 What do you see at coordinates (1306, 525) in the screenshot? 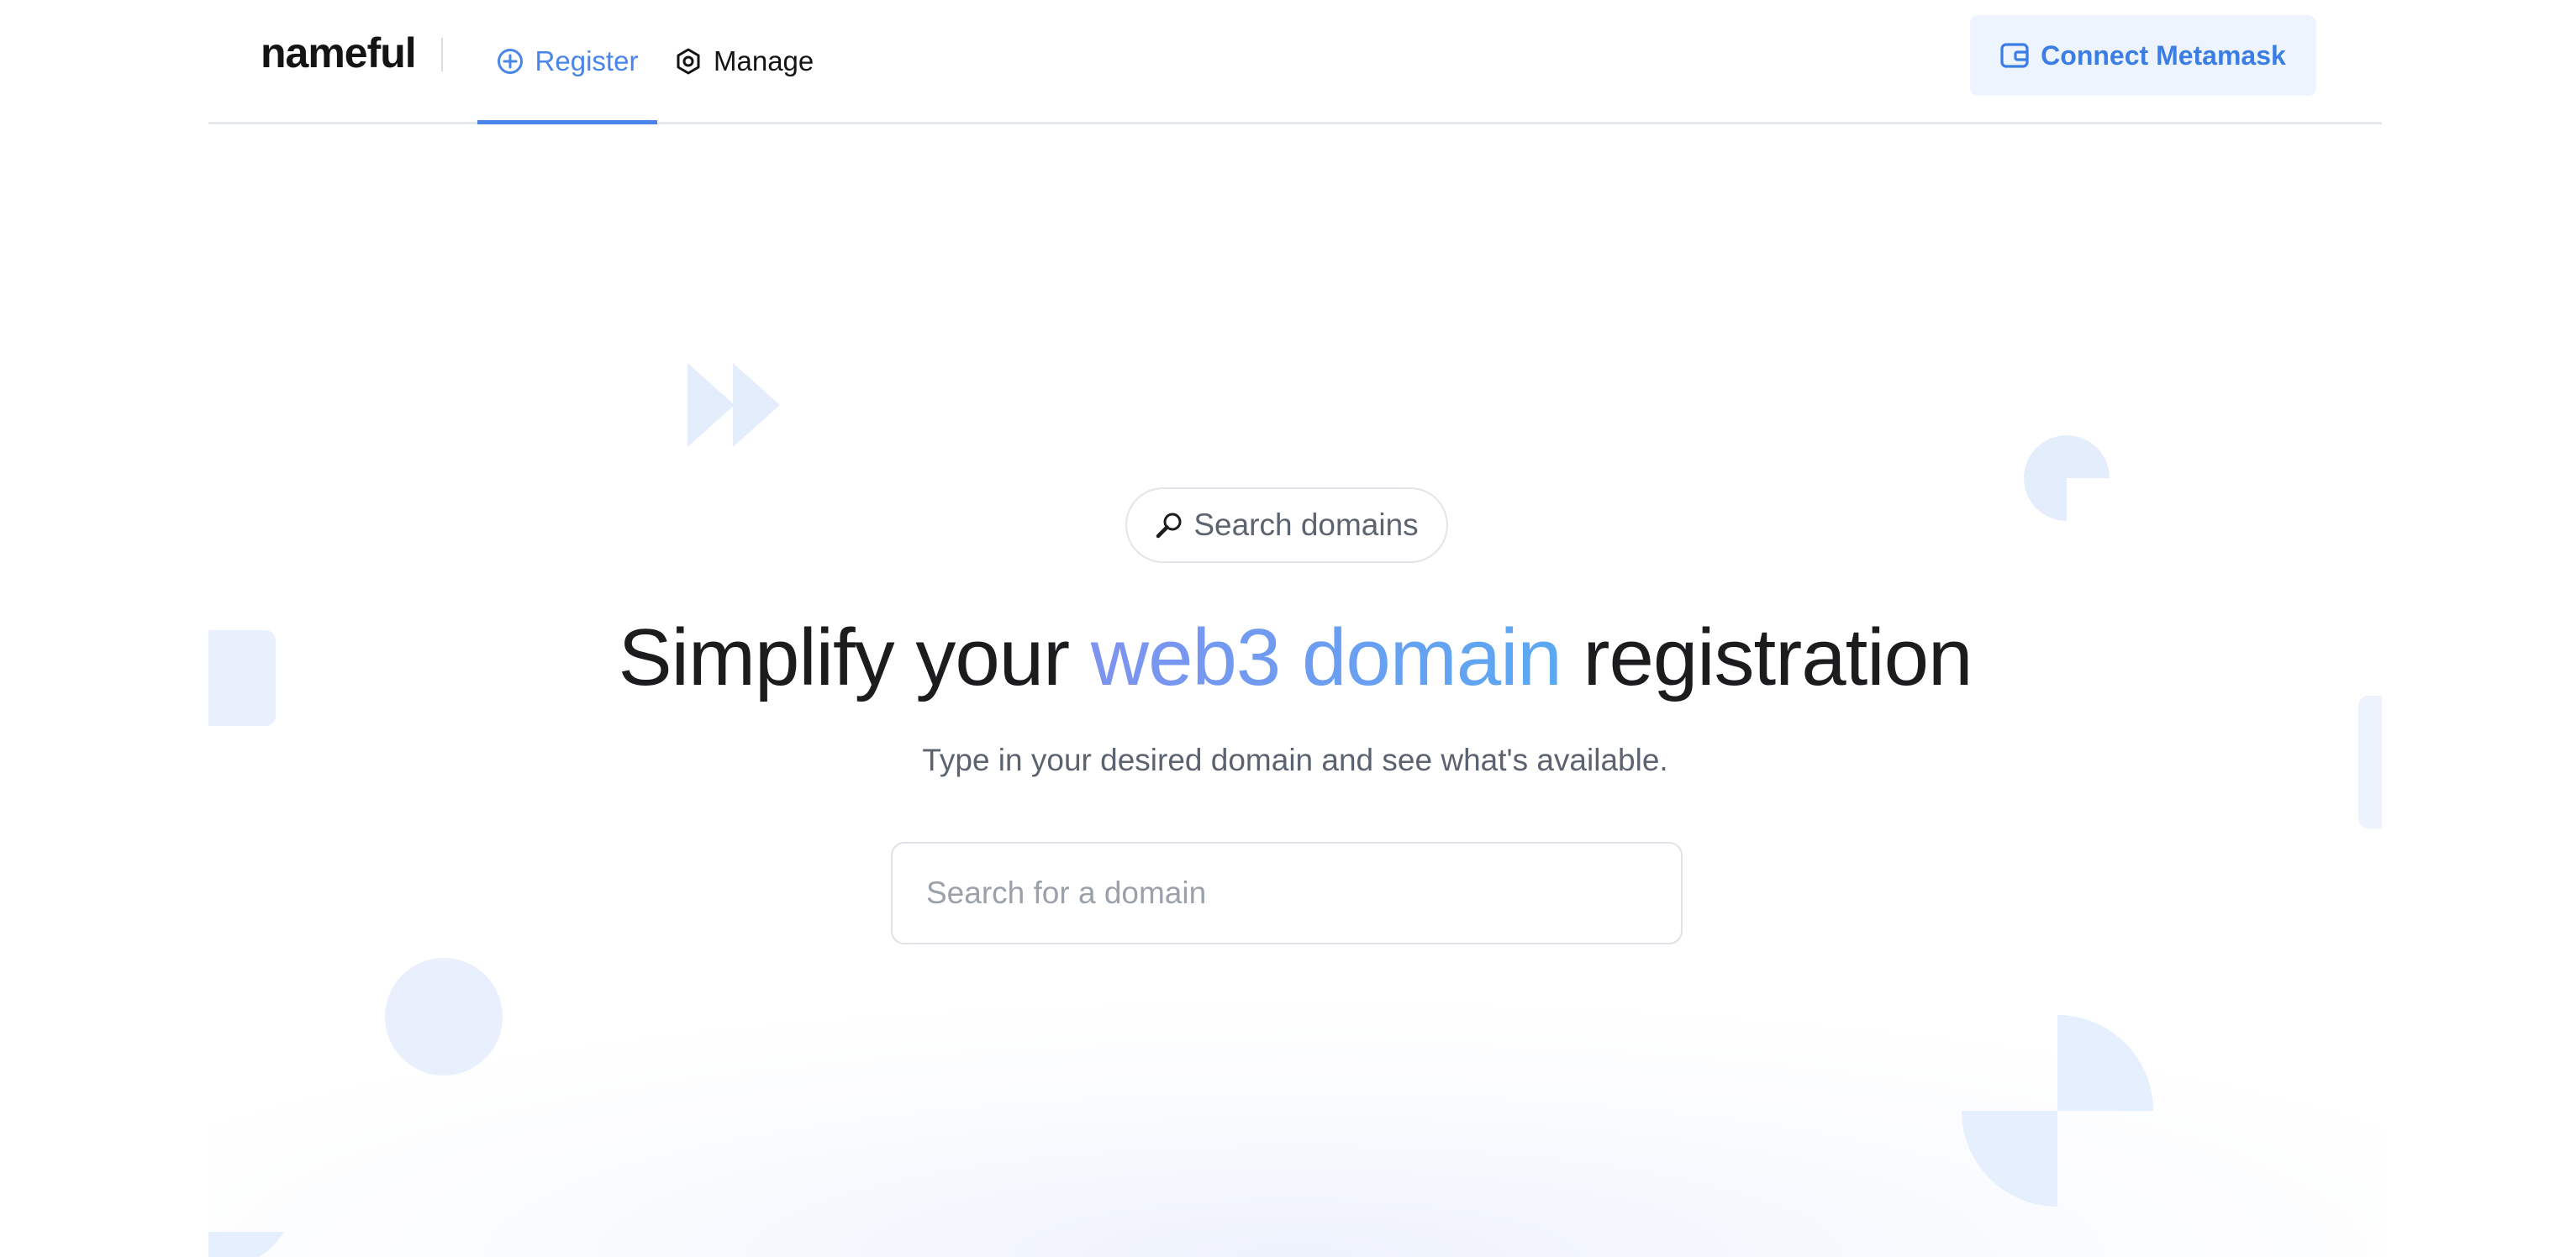
I see `search-domains-badge-label: Search domains` at bounding box center [1306, 525].